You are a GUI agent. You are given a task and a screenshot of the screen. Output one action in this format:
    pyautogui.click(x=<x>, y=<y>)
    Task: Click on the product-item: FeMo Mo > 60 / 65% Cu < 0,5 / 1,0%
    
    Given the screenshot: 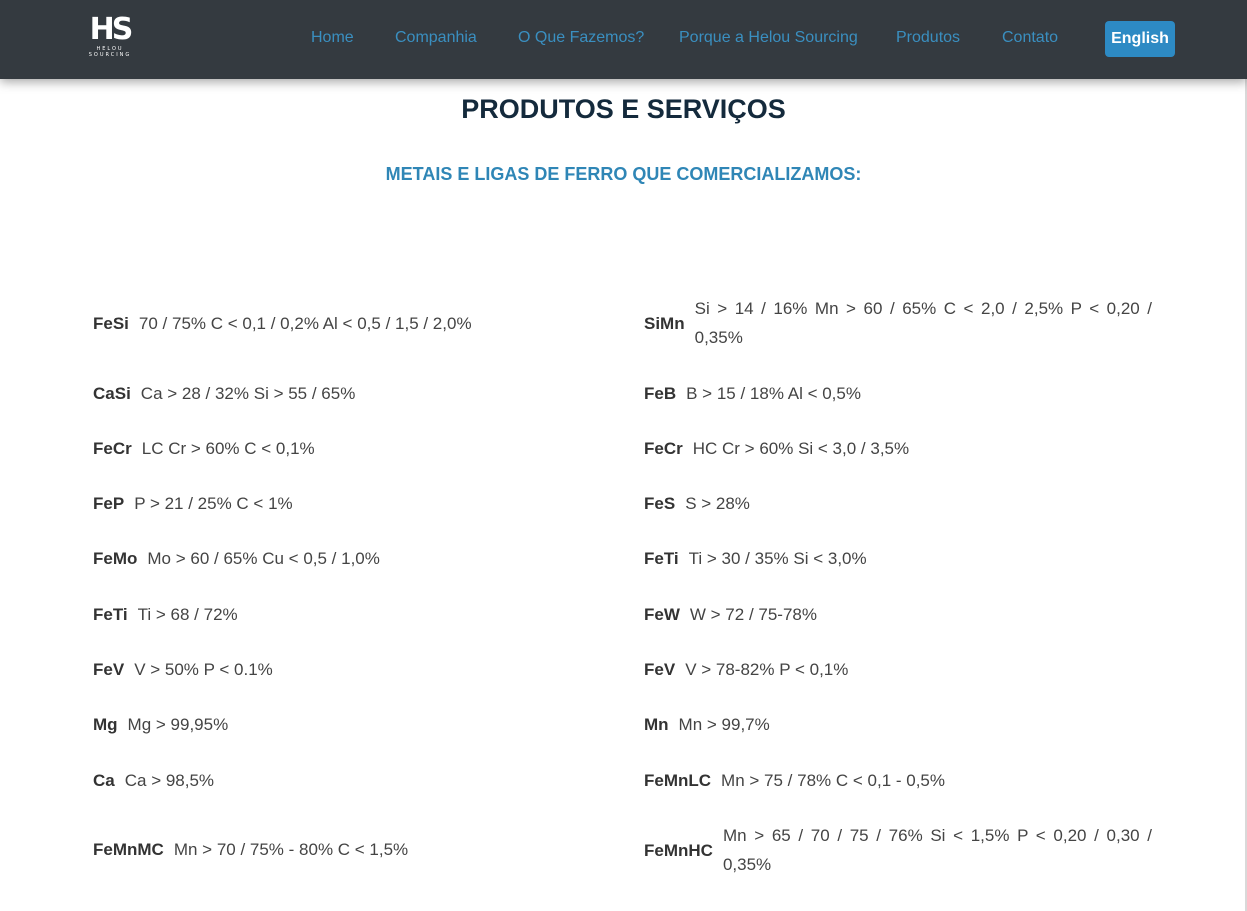 What is the action you would take?
    pyautogui.click(x=348, y=558)
    